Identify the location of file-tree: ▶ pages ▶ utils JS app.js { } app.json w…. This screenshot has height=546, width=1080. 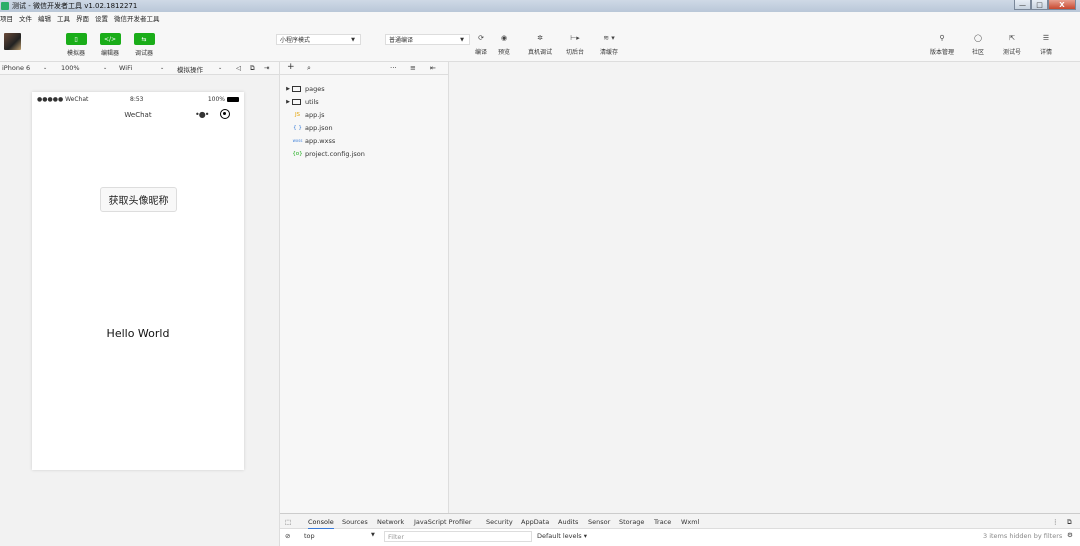
(364, 294).